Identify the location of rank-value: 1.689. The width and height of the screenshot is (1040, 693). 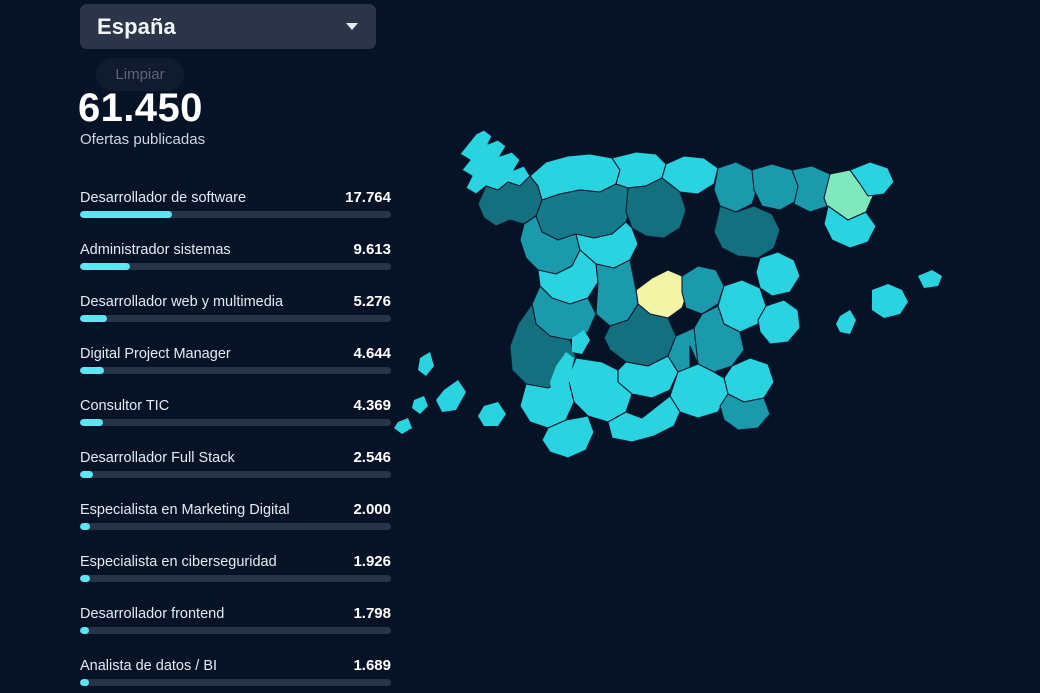
(372, 665).